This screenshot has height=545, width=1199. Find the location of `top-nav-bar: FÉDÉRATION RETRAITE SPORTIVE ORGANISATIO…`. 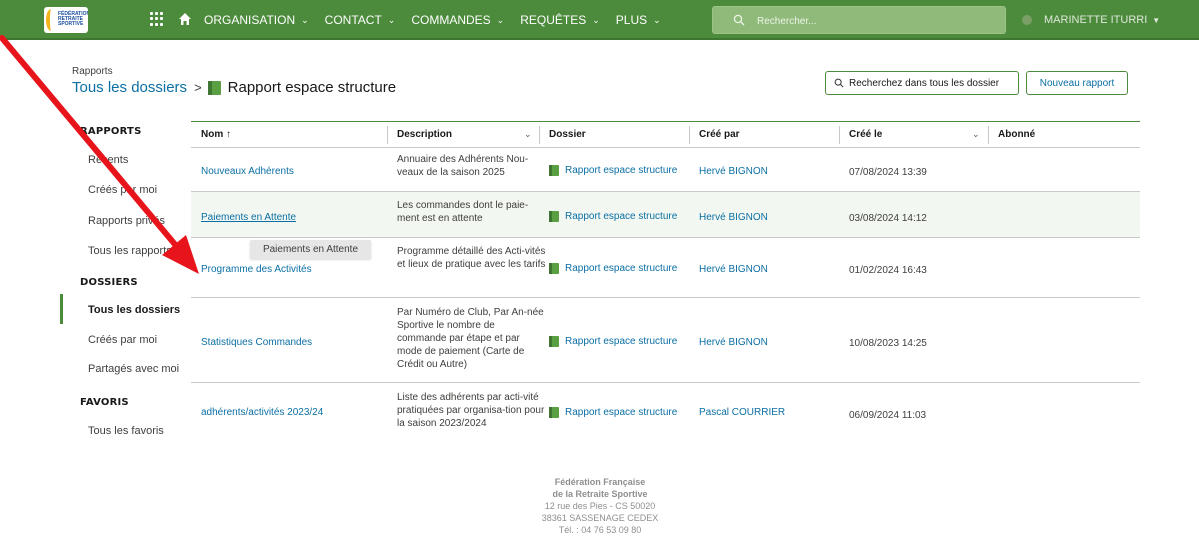

top-nav-bar: FÉDÉRATION RETRAITE SPORTIVE ORGANISATIO… is located at coordinates (599, 20).